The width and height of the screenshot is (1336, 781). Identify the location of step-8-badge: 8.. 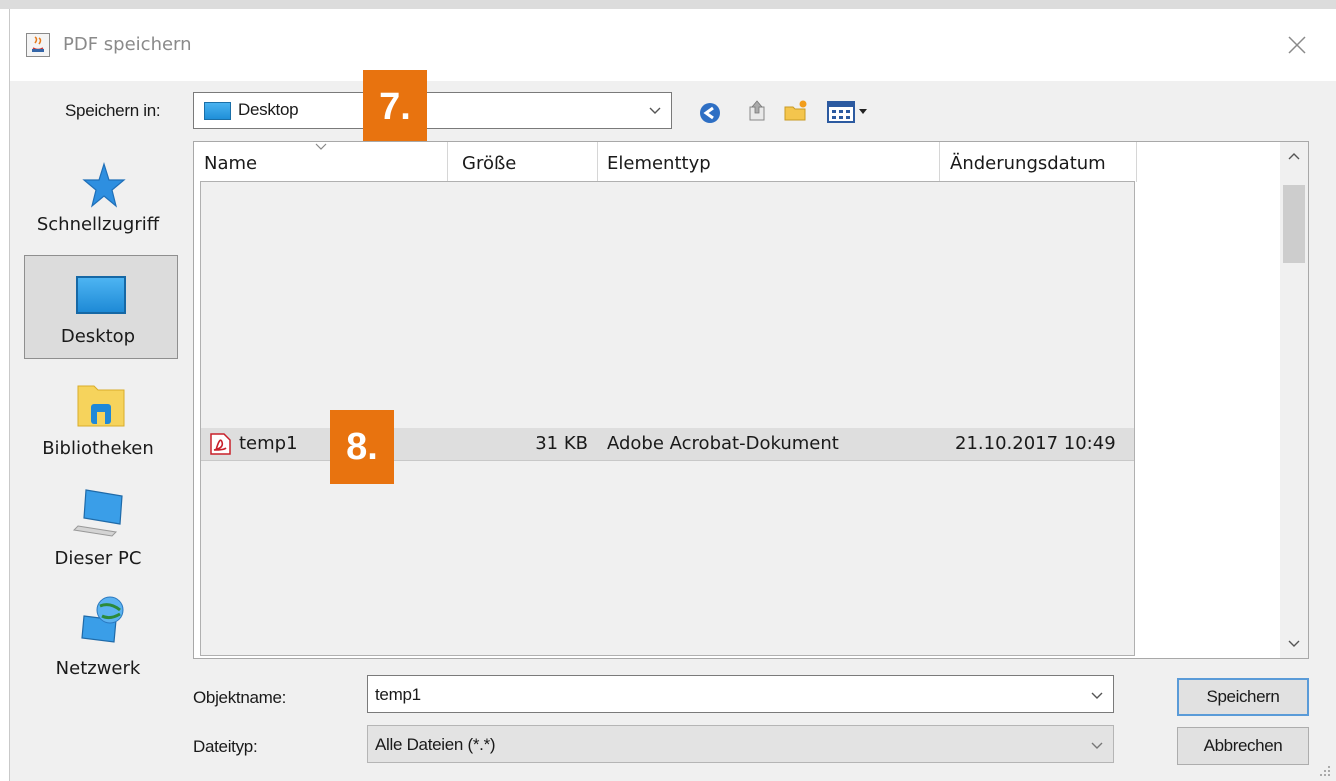
(362, 447).